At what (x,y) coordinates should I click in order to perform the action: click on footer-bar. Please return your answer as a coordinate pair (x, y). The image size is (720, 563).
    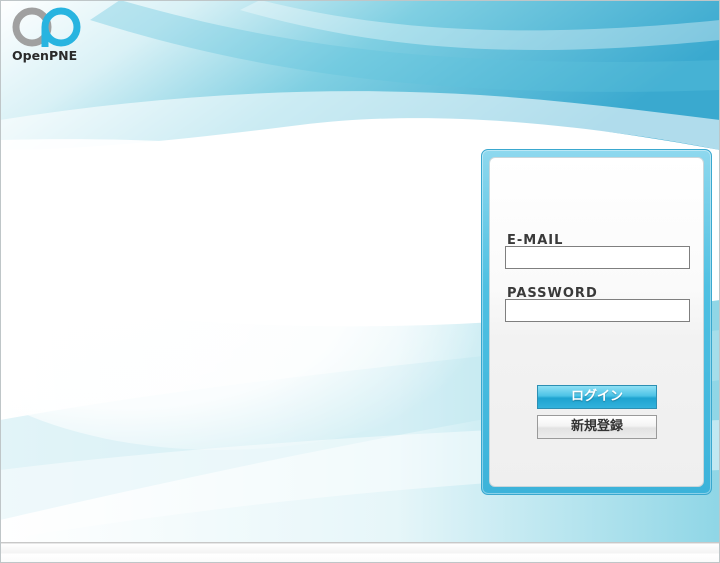
    Looking at the image, I should click on (360, 552).